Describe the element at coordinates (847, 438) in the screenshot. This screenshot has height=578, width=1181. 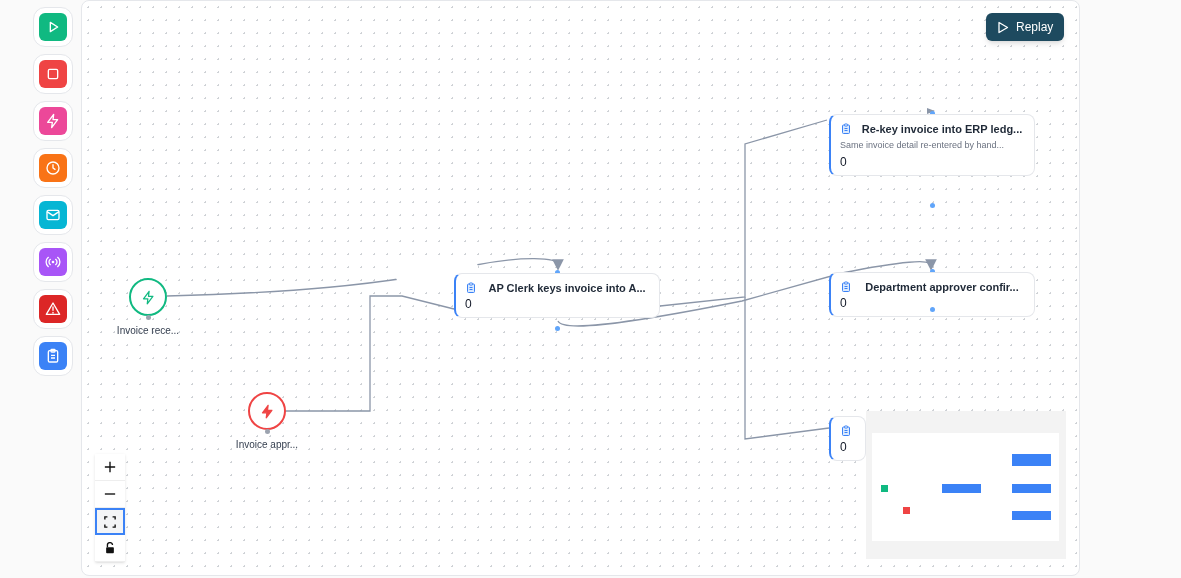
I see `task-node: 0` at that location.